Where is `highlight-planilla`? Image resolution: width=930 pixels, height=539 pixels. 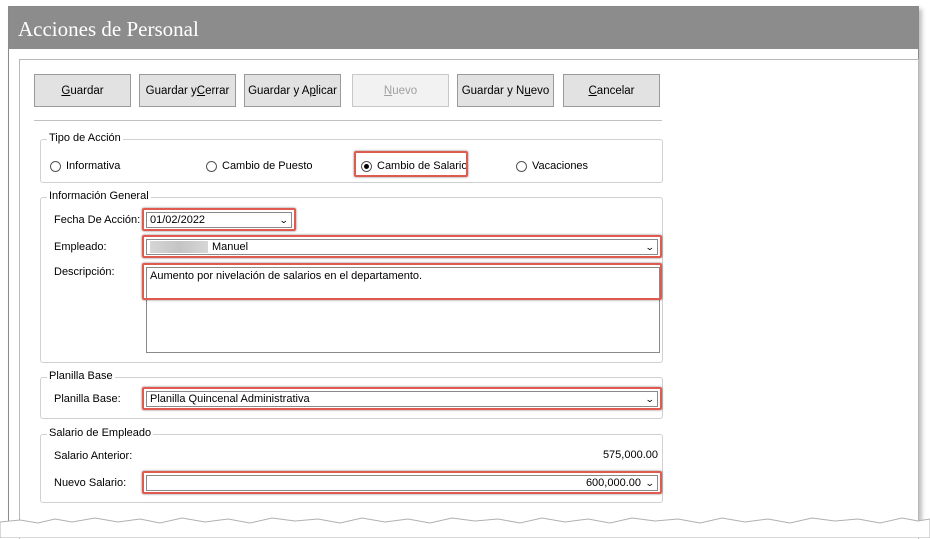 highlight-planilla is located at coordinates (402, 398).